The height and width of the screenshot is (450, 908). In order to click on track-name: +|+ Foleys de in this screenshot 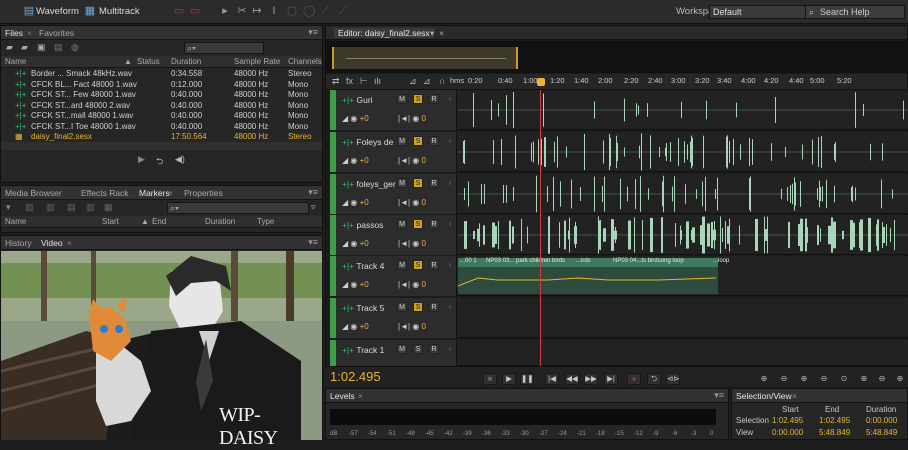, I will do `click(367, 142)`.